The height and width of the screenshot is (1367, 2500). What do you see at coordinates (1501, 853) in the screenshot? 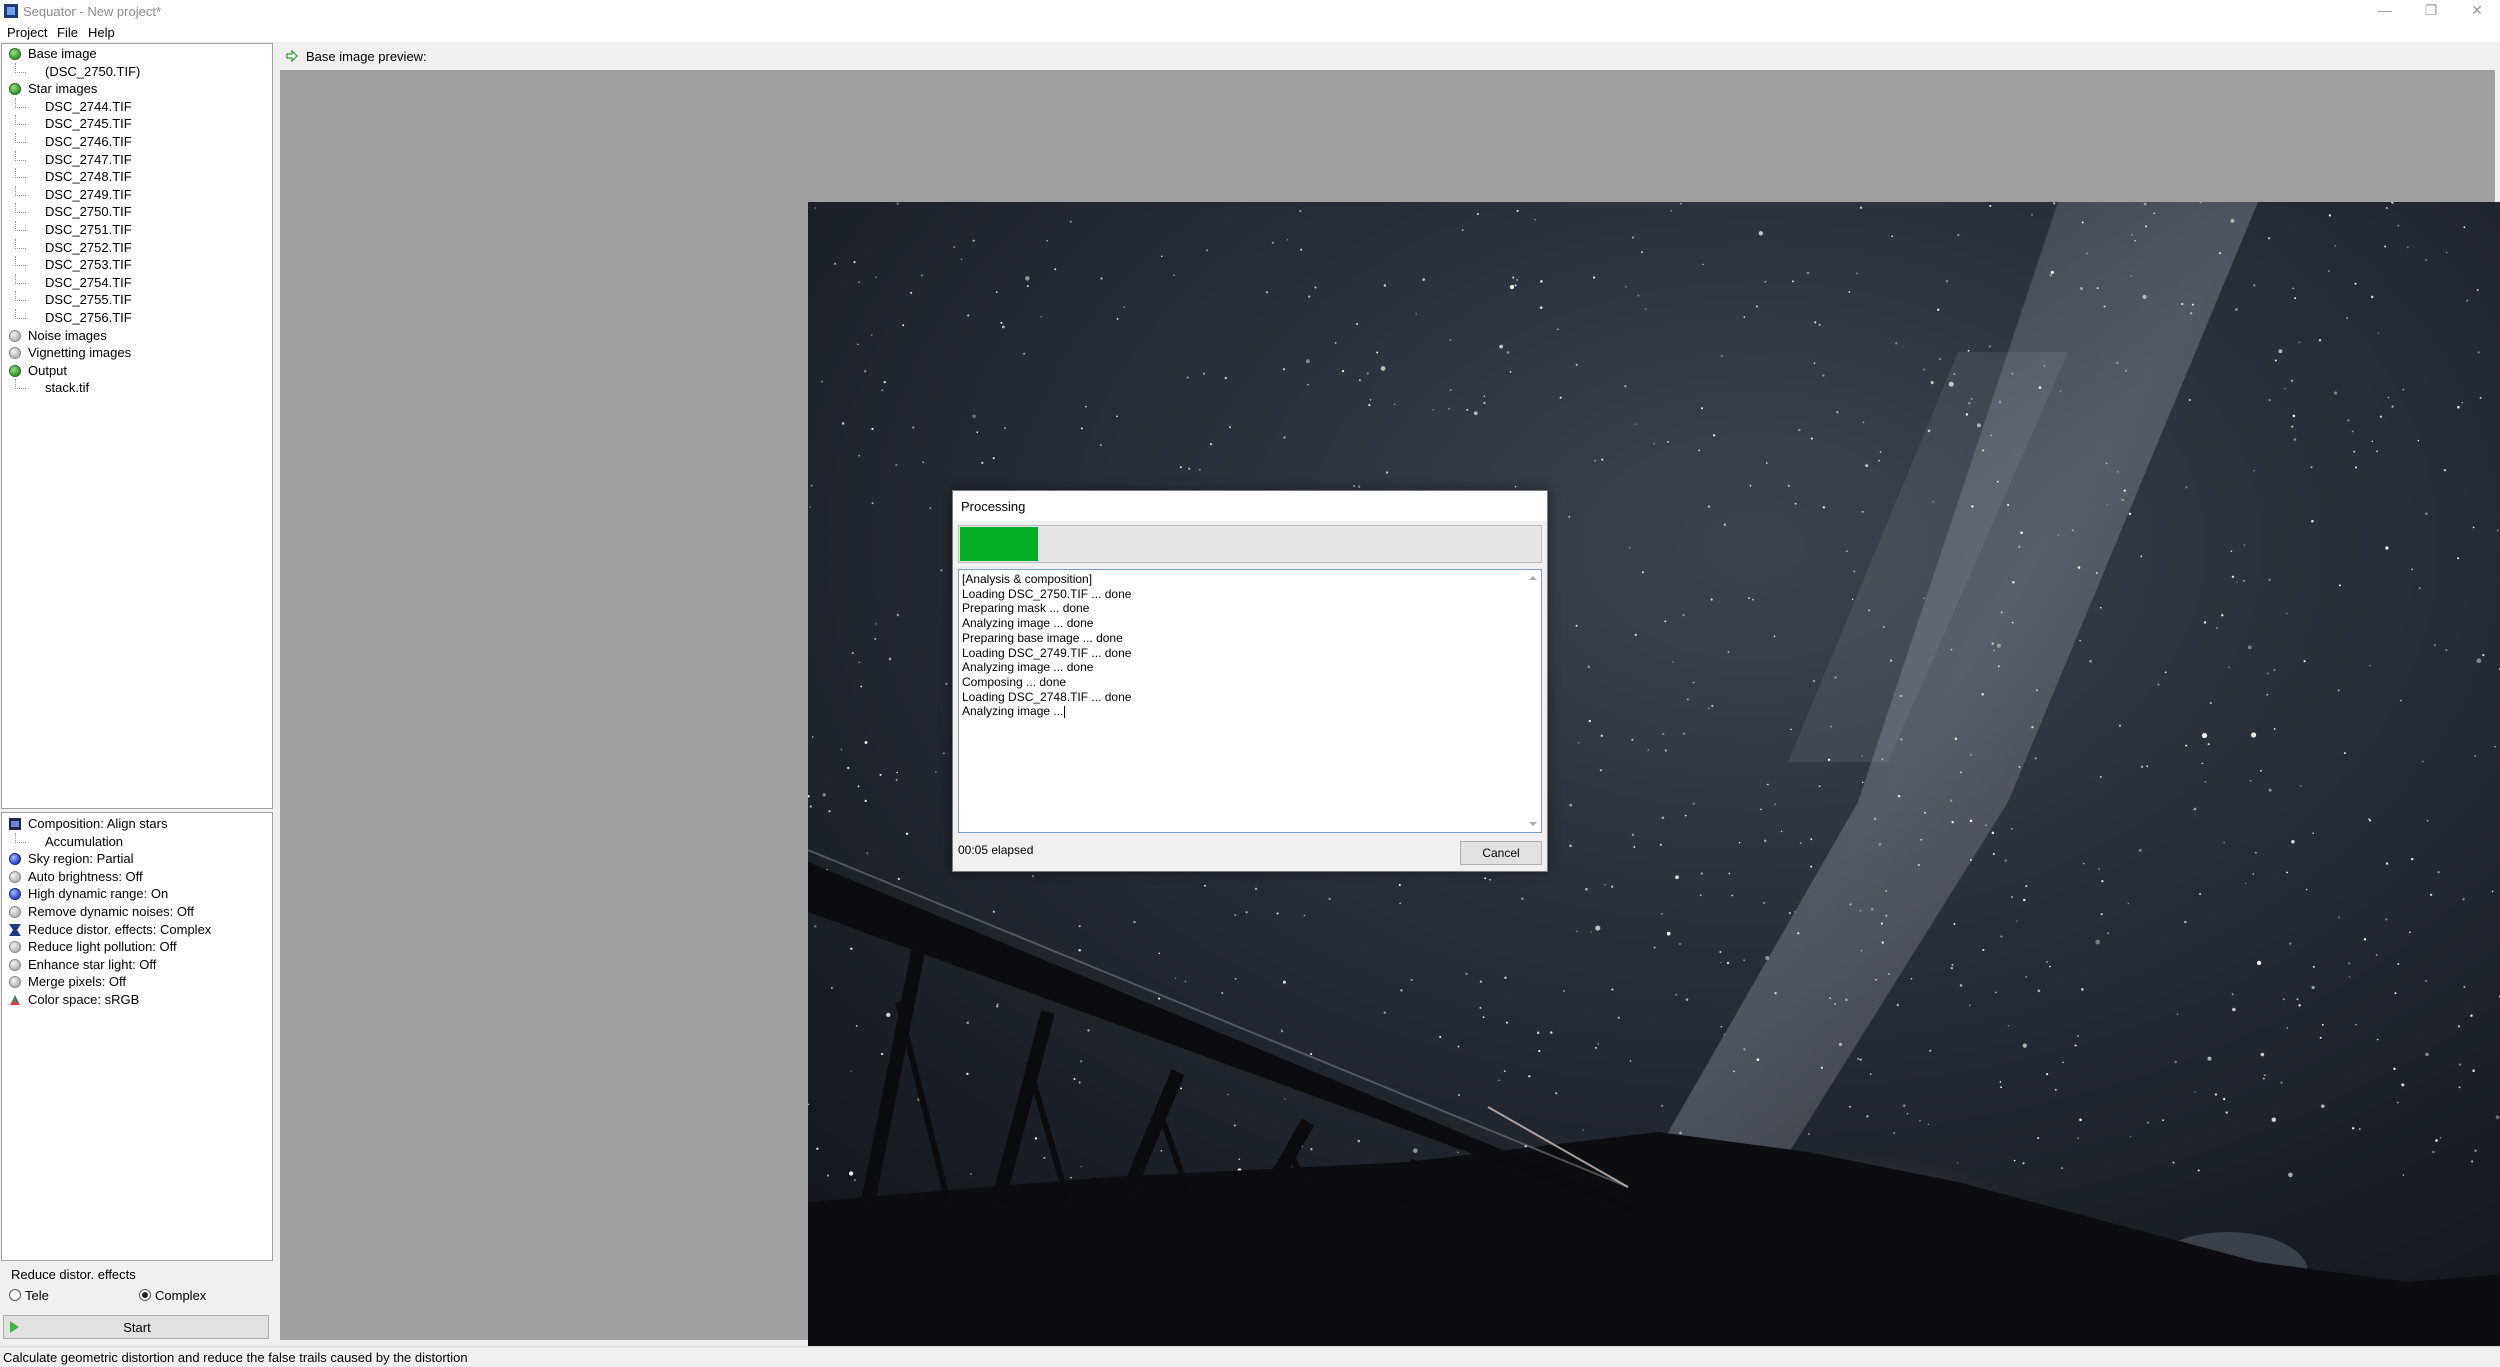
I see `cancel-button: Cancel` at bounding box center [1501, 853].